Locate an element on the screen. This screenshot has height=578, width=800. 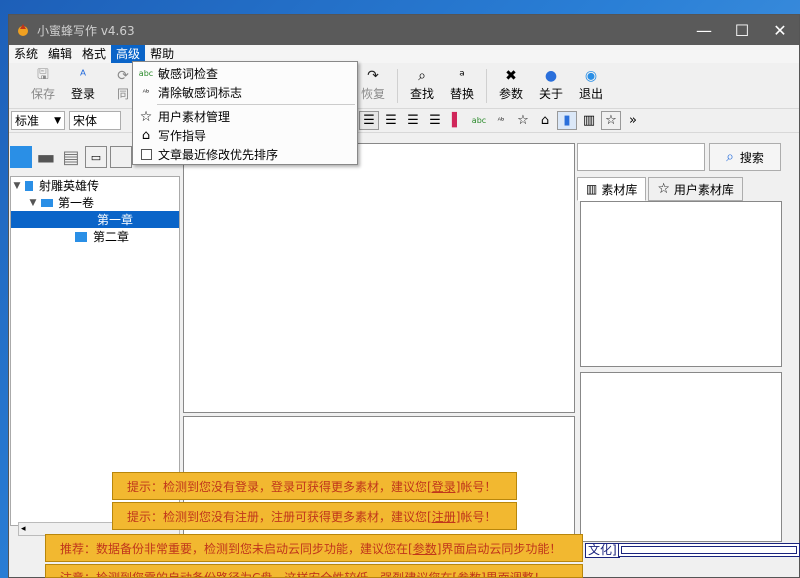
save-icon: 🖫 is located at coordinates (43, 75).